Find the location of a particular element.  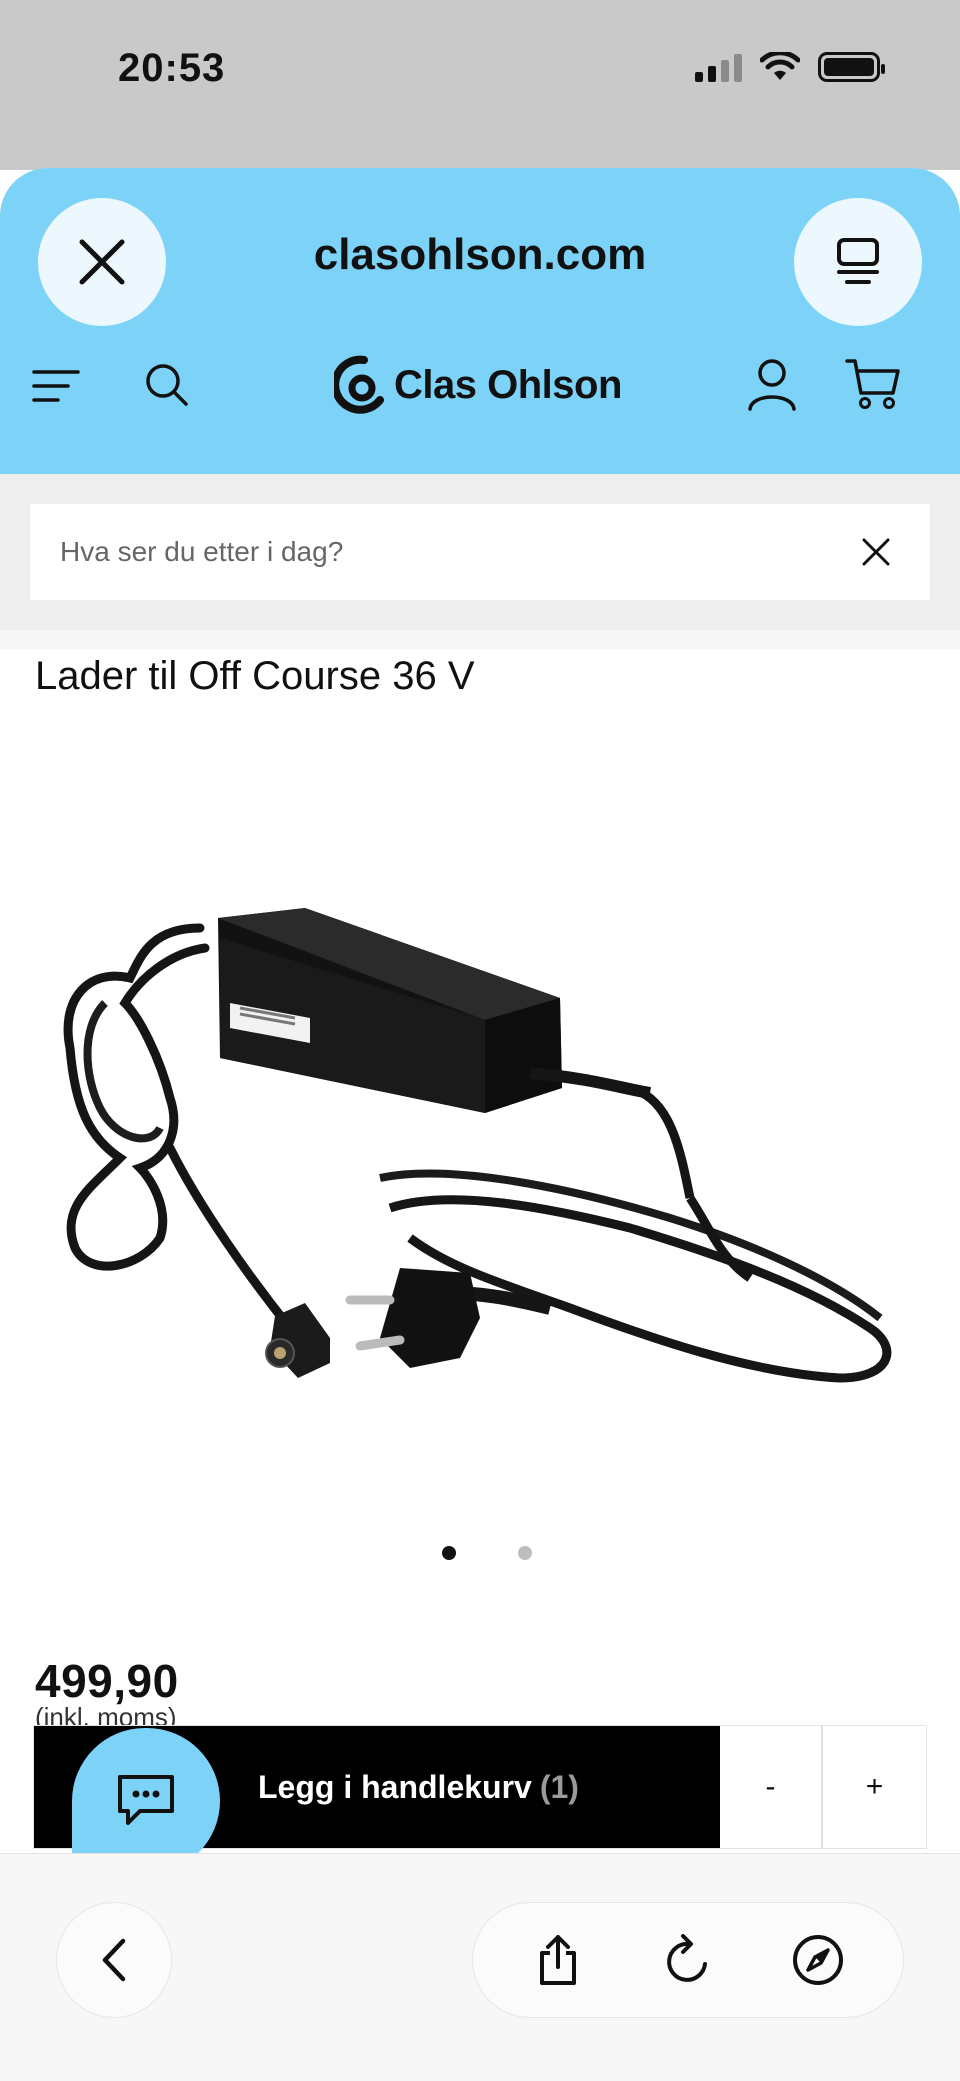

logo-text: Clas Ohlson is located at coordinates (508, 384).